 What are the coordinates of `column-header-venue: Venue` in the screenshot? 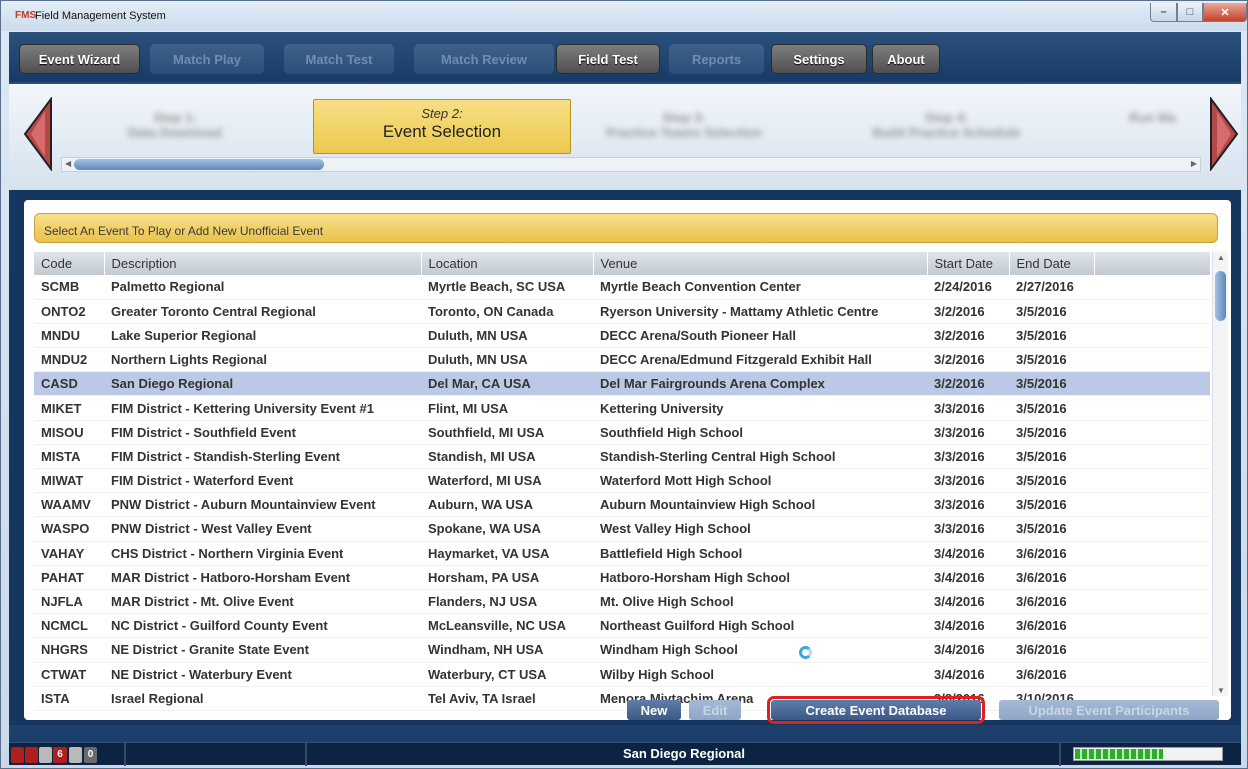 It's located at (760, 263).